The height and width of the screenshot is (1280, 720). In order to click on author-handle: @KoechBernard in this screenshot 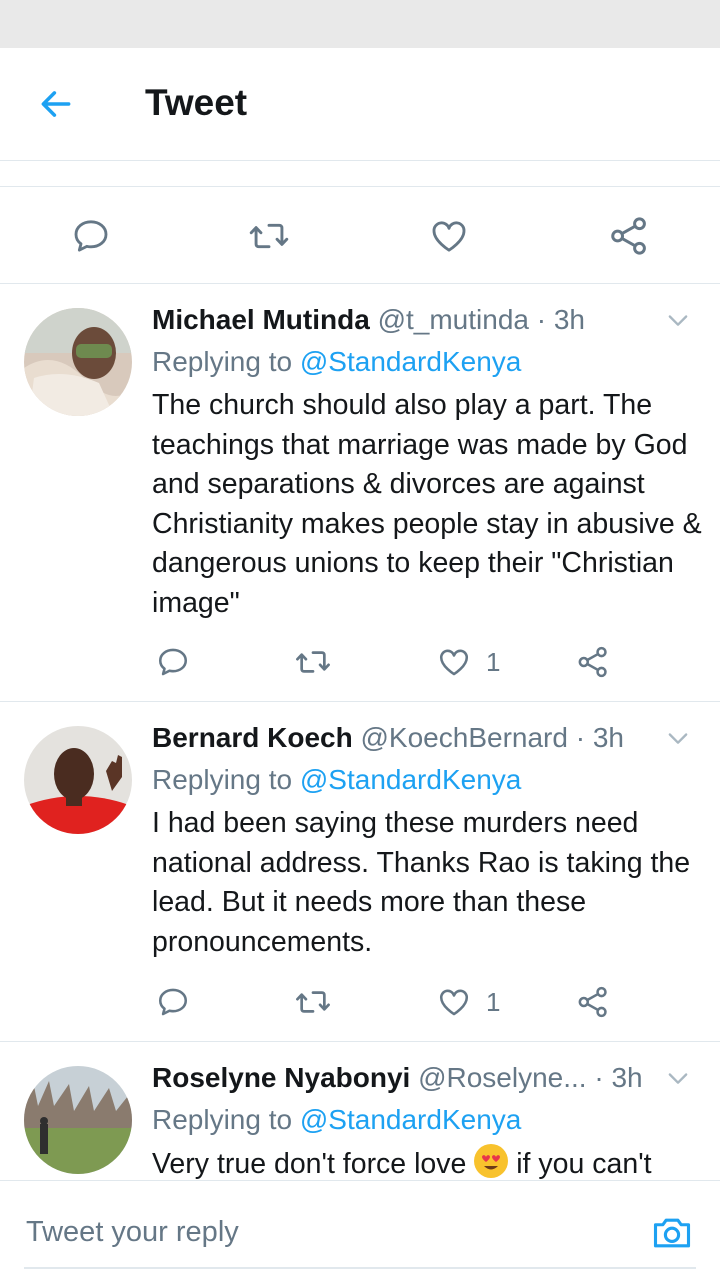, I will do `click(464, 737)`.